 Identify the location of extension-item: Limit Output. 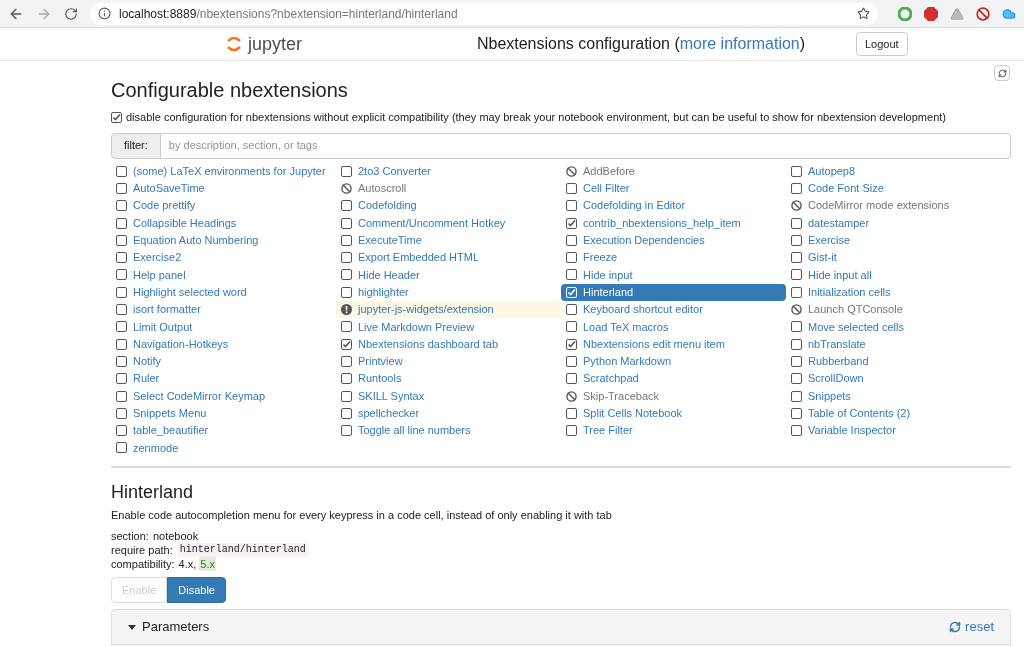
(223, 327).